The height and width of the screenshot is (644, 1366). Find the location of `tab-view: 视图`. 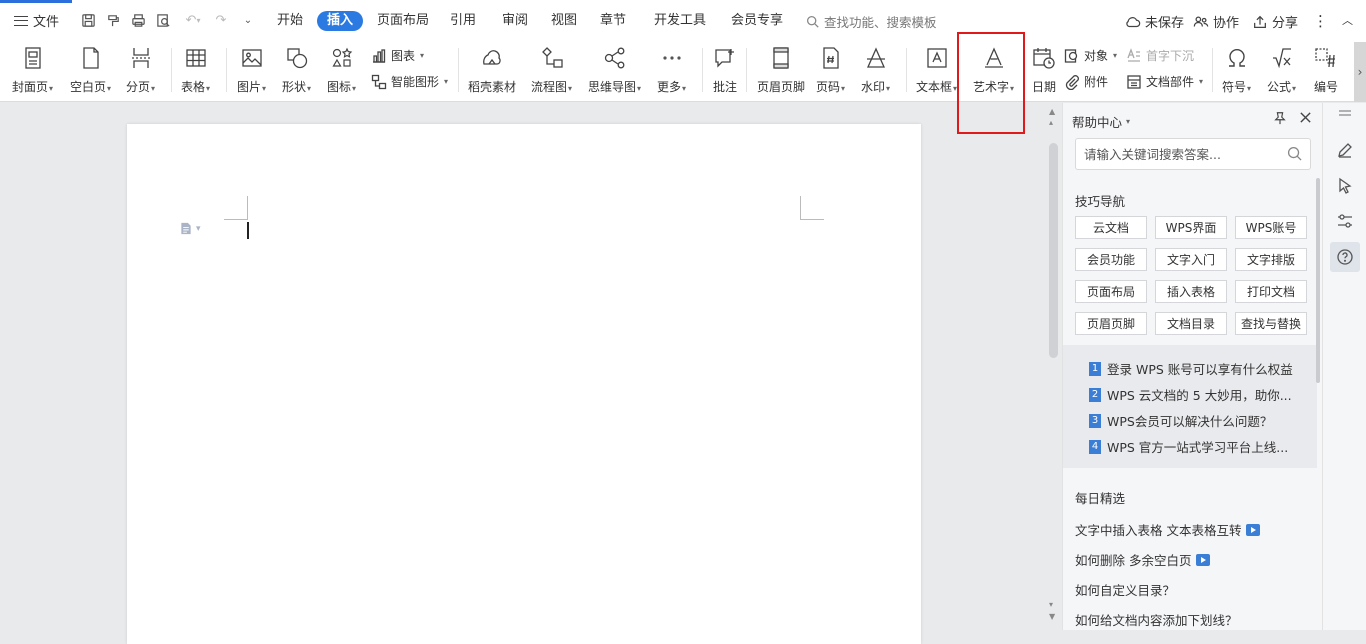

tab-view: 视图 is located at coordinates (564, 21).